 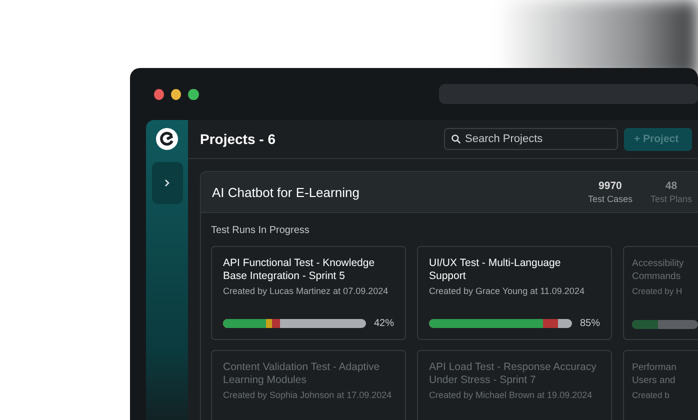 I want to click on stat-value: 9970, so click(x=610, y=186).